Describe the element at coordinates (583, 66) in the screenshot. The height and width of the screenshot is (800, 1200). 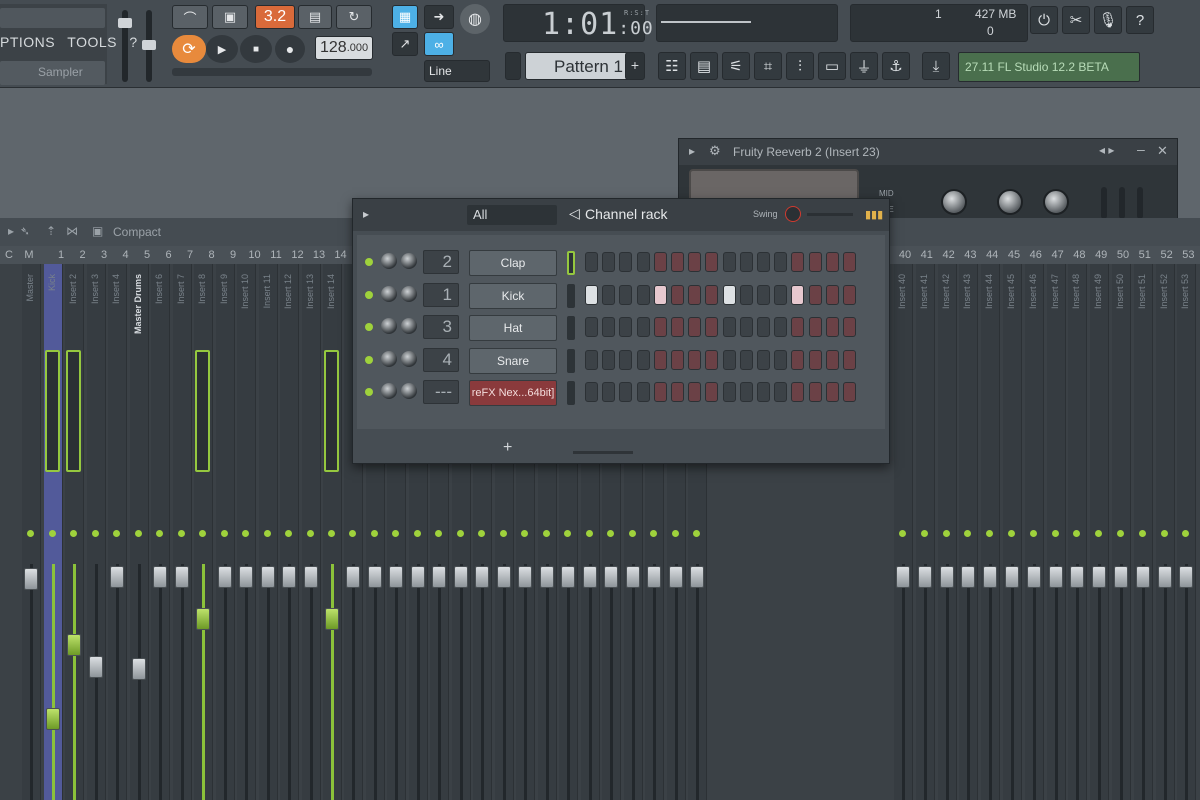
I see `pattern-selector: Pattern 1` at that location.